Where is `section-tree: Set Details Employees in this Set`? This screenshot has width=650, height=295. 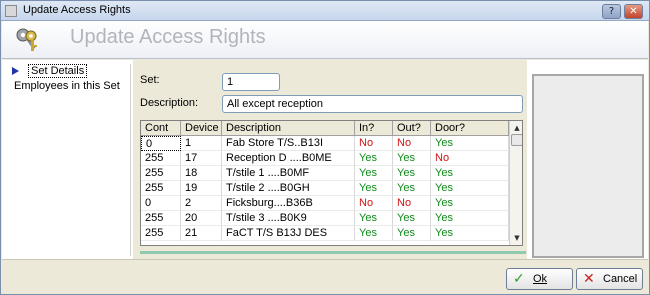 section-tree: Set Details Employees in this Set is located at coordinates (68, 160).